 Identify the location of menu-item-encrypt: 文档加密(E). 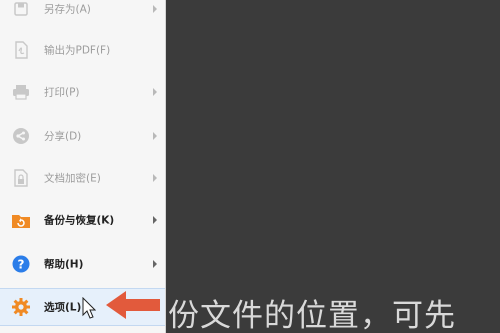
(82, 178).